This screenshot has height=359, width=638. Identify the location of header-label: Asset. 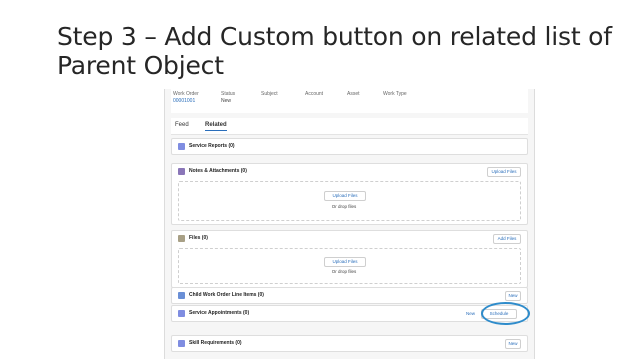
(353, 94).